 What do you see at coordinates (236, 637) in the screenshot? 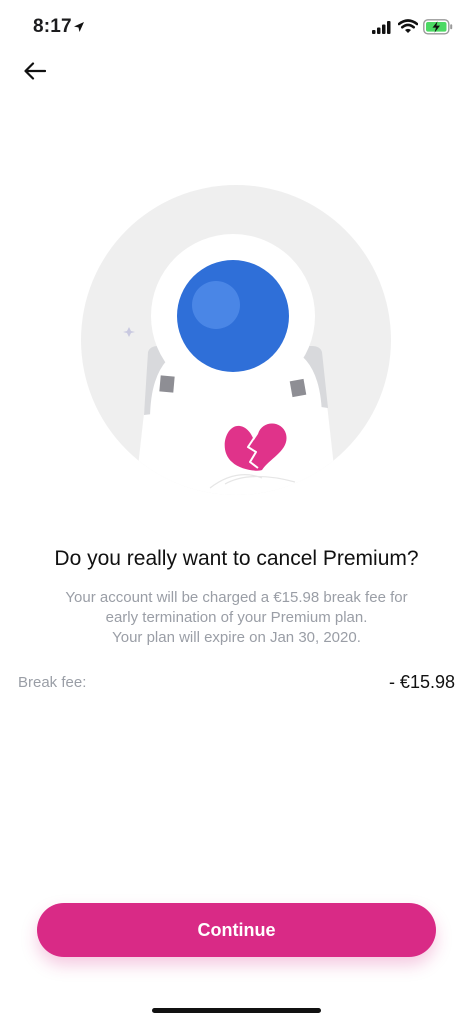
I see `description-line: Your plan will expire on Jan 30, 2020.` at bounding box center [236, 637].